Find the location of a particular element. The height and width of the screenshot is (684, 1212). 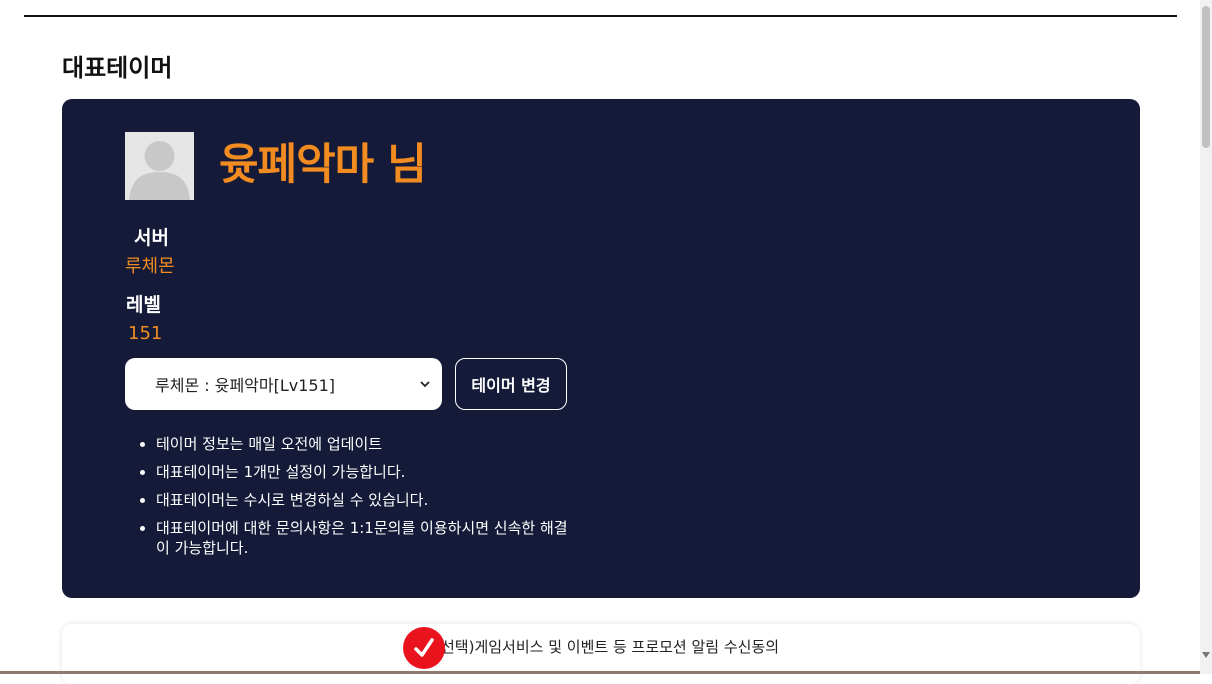

user-name: 윳페악마 님 is located at coordinates (323, 165).